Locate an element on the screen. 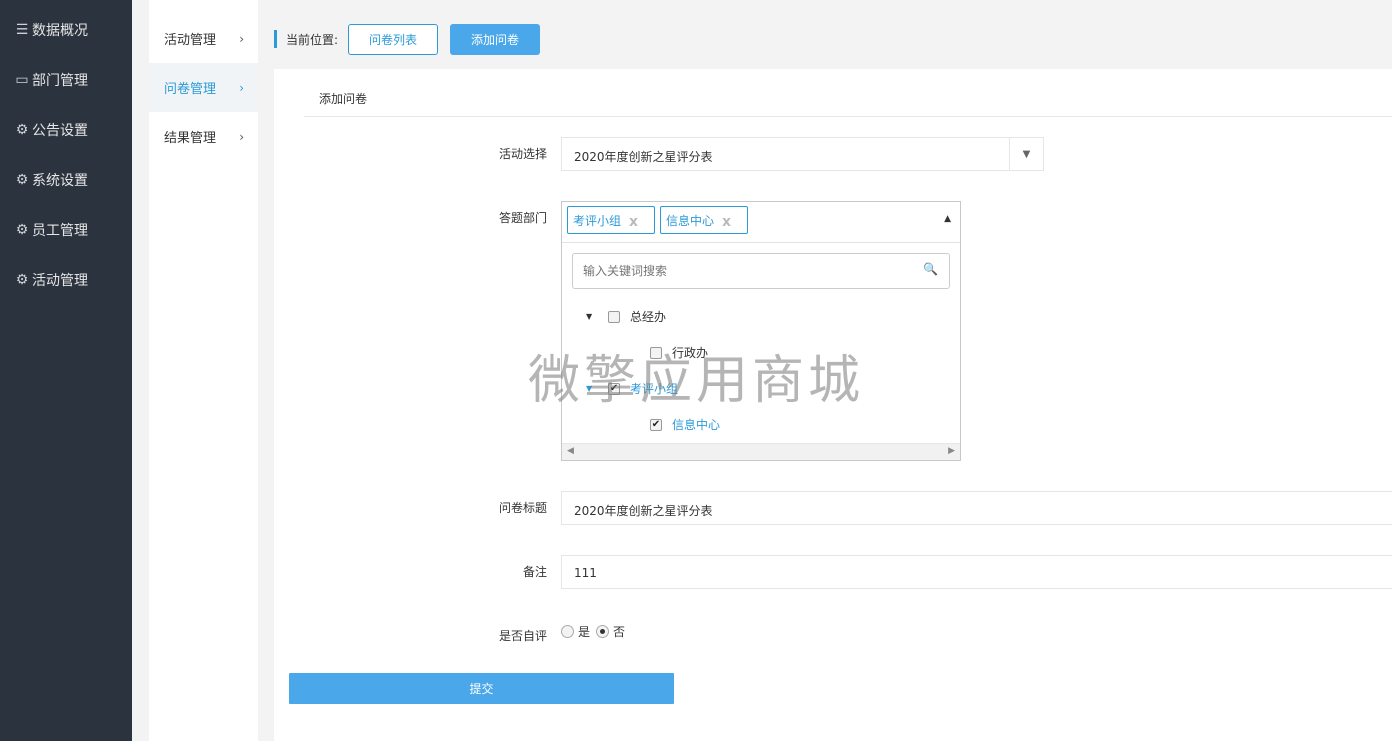 This screenshot has width=1392, height=741. department-select-label: 答题部门 is located at coordinates (522, 218).